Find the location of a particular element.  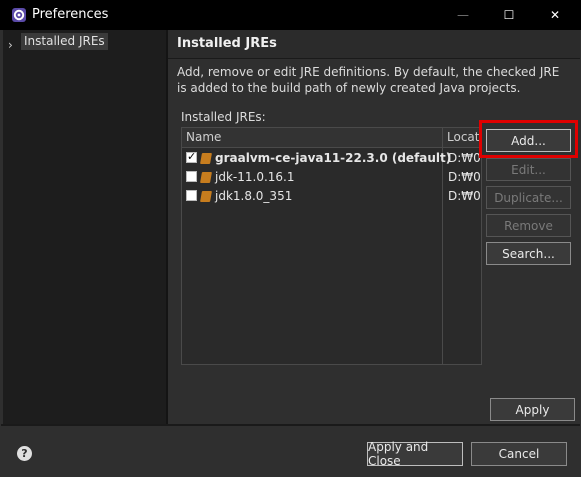

cancel-button: Cancel is located at coordinates (519, 454).